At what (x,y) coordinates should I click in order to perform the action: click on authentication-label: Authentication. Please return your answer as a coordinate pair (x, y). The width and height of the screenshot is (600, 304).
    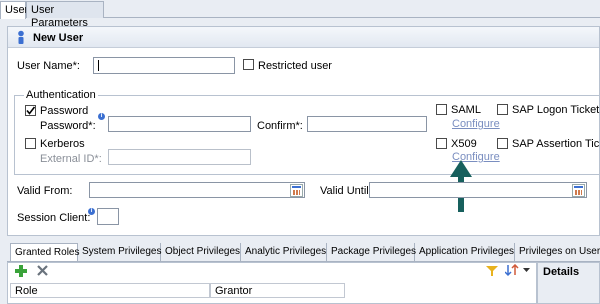
    Looking at the image, I should click on (61, 95).